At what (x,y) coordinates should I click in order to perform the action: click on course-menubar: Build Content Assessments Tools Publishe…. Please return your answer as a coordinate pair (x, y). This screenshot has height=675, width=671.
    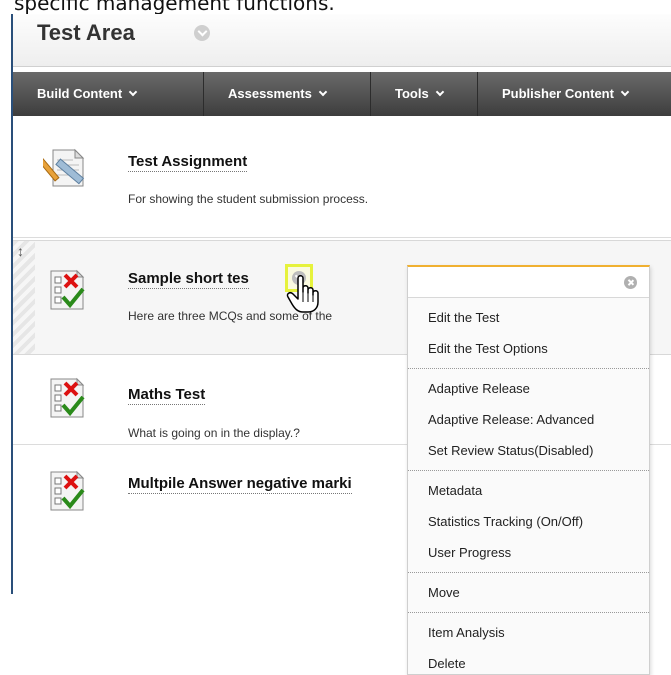
    Looking at the image, I should click on (342, 94).